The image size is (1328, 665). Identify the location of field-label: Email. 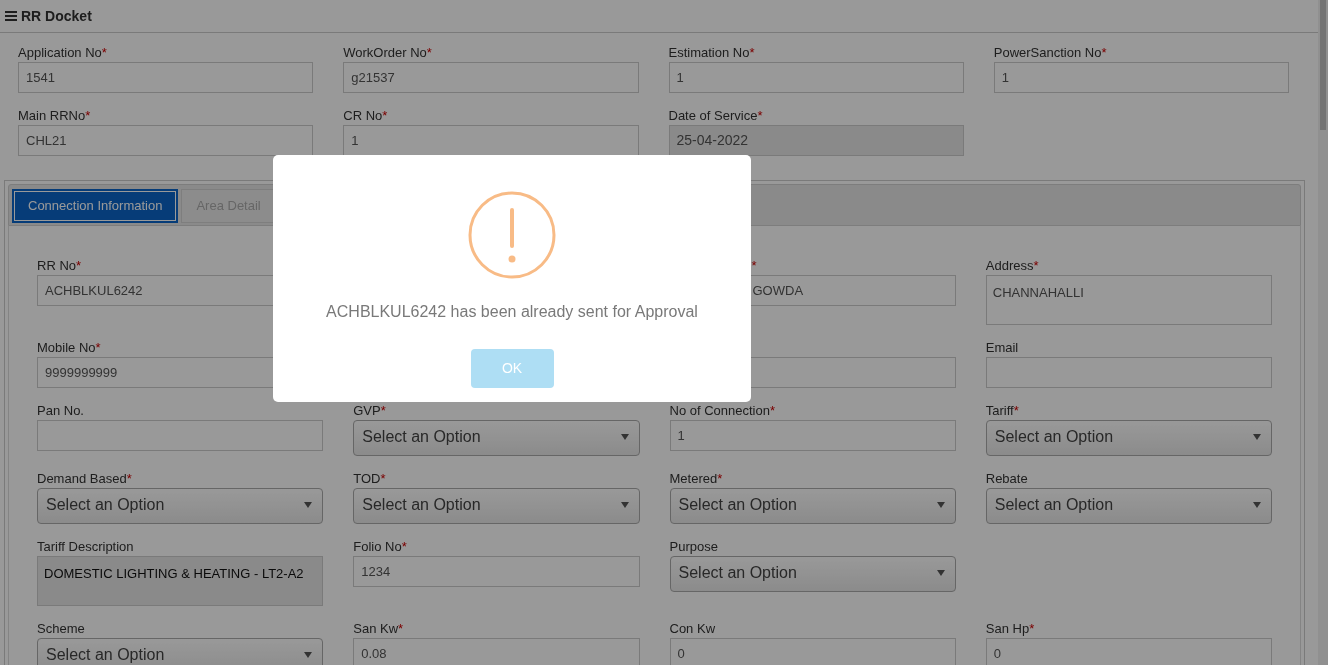
(1002, 348).